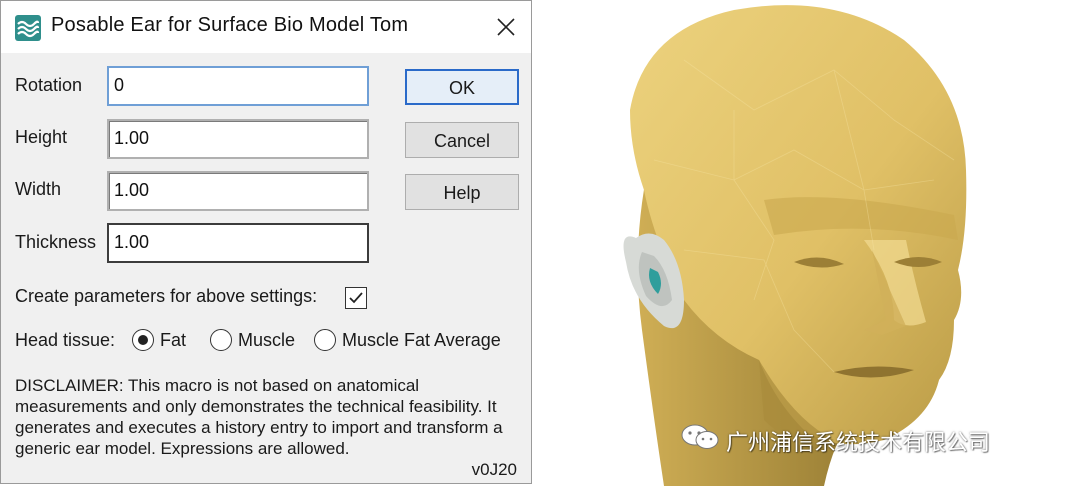 This screenshot has height=486, width=1080. What do you see at coordinates (166, 296) in the screenshot?
I see `create-parameters-label: Create parameters for above settings:` at bounding box center [166, 296].